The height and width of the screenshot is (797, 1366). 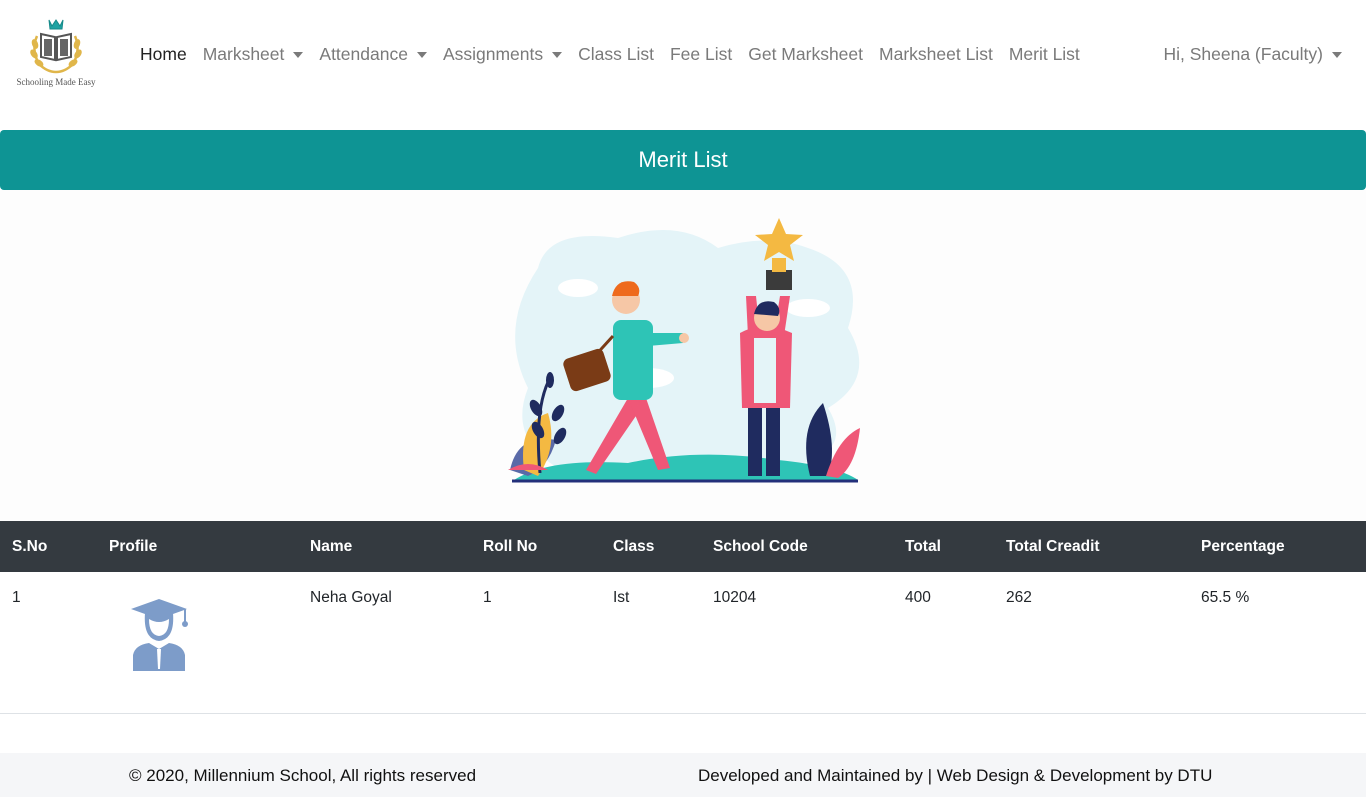 What do you see at coordinates (16, 597) in the screenshot?
I see `cell-sno: 1` at bounding box center [16, 597].